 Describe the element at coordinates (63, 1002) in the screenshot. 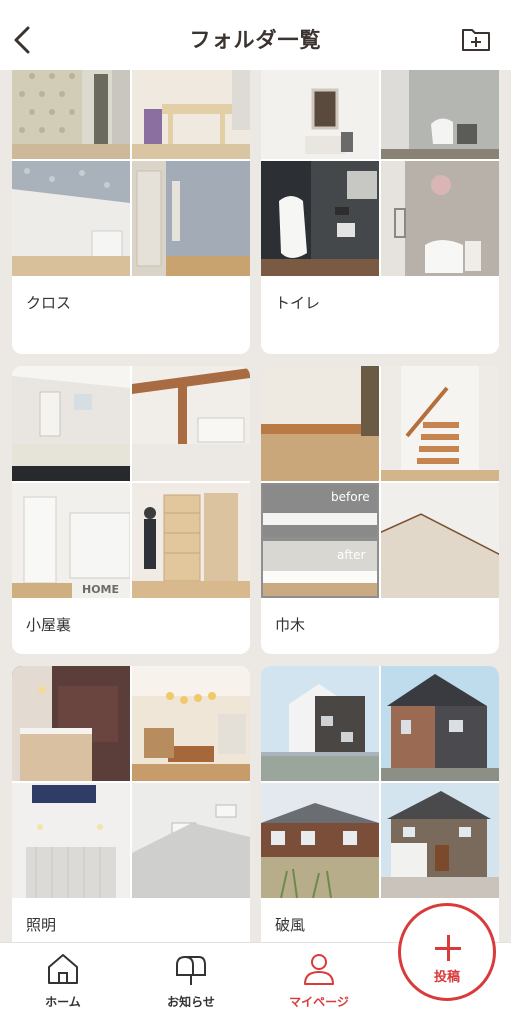

I see `tab-home-label: ホーム` at that location.